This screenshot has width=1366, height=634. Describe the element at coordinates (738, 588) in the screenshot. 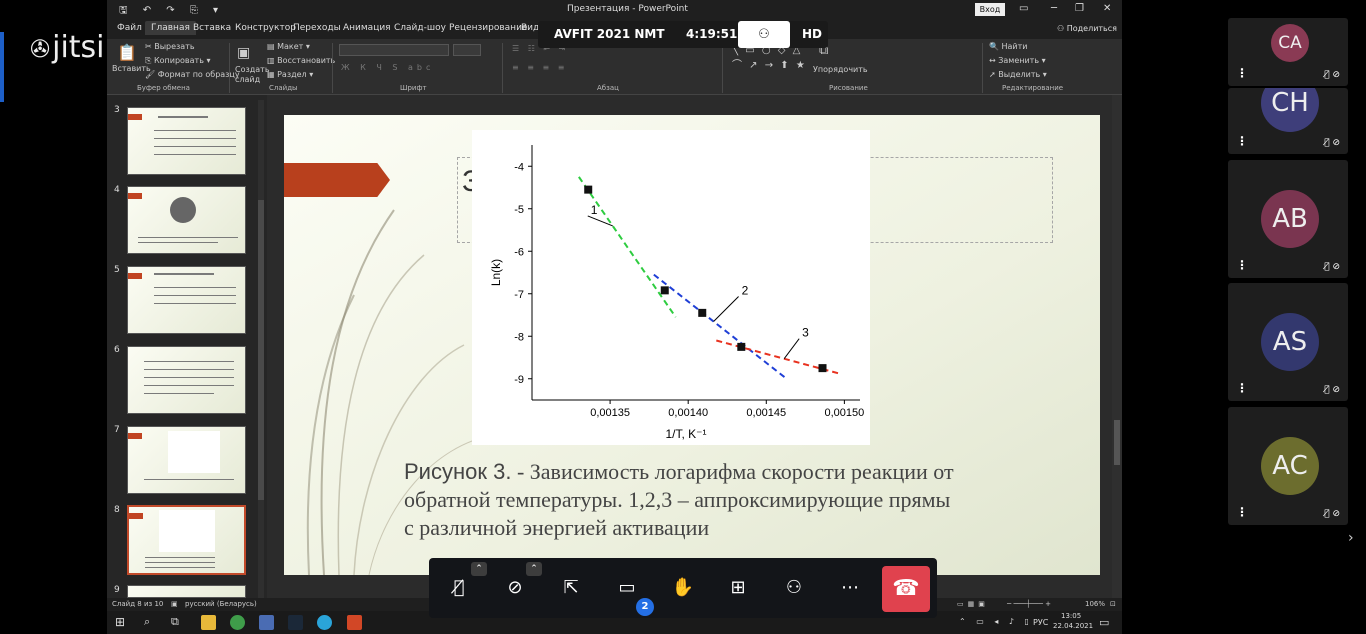

I see `tile-view-icon: ⊞` at that location.